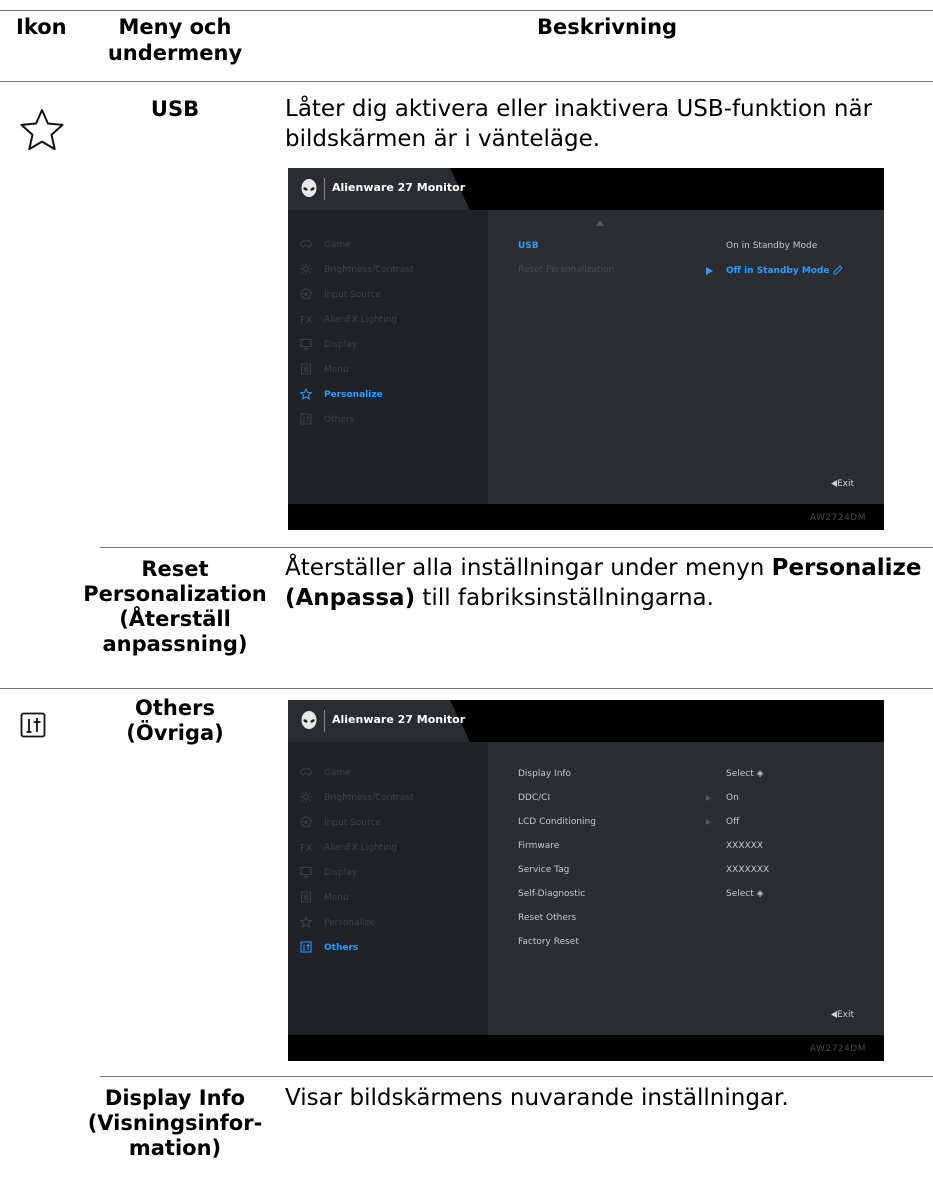 The width and height of the screenshot is (933, 1178). I want to click on header-menu-line2: undermeny, so click(175, 53).